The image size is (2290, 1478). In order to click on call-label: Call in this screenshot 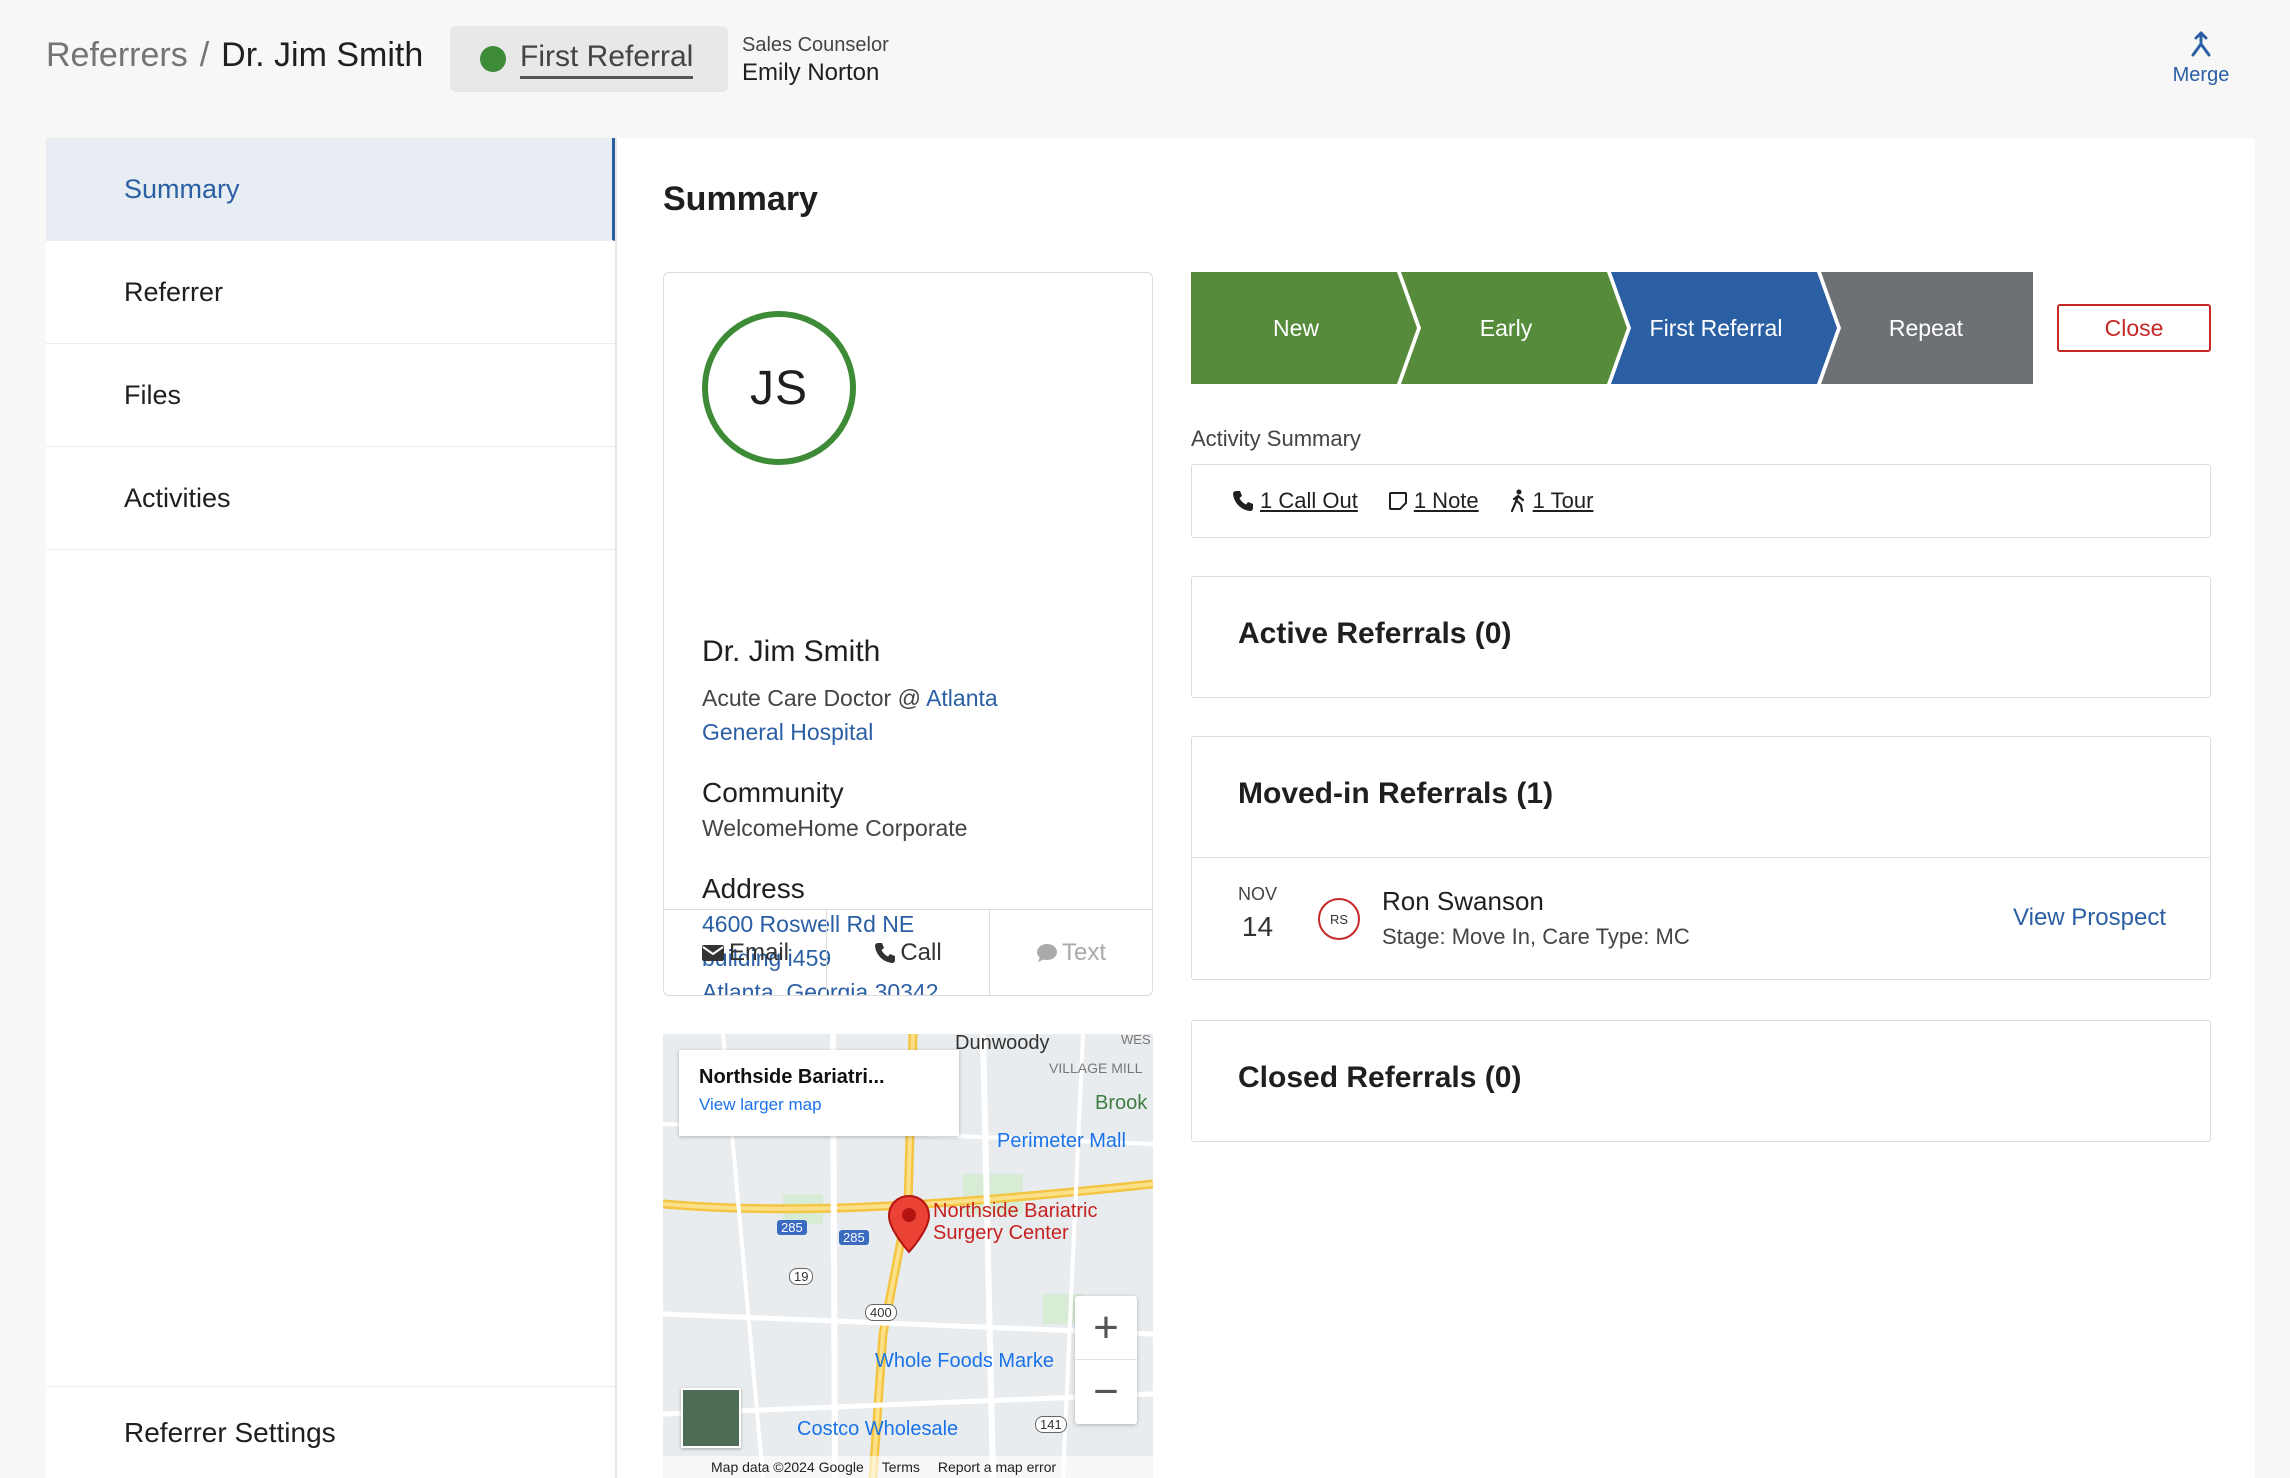, I will do `click(921, 952)`.